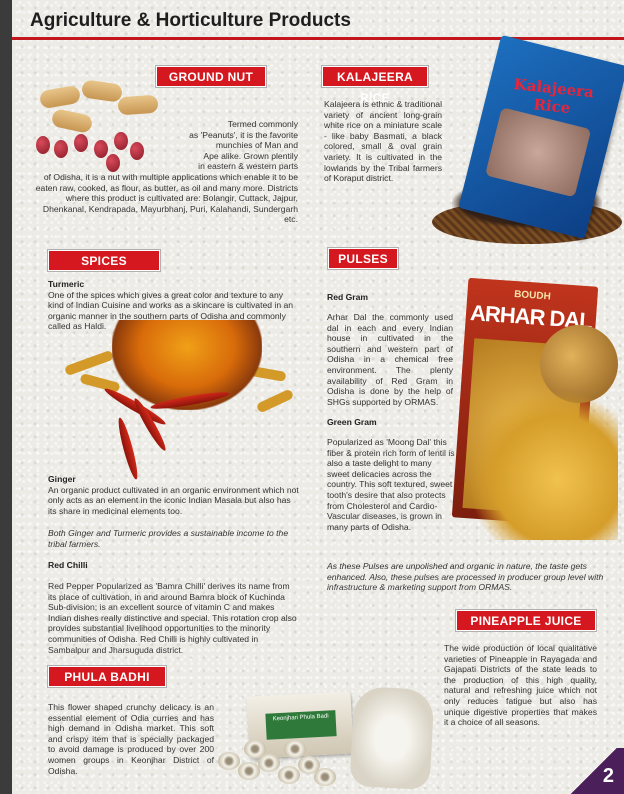  What do you see at coordinates (100, 126) in the screenshot?
I see `groundnut-image` at bounding box center [100, 126].